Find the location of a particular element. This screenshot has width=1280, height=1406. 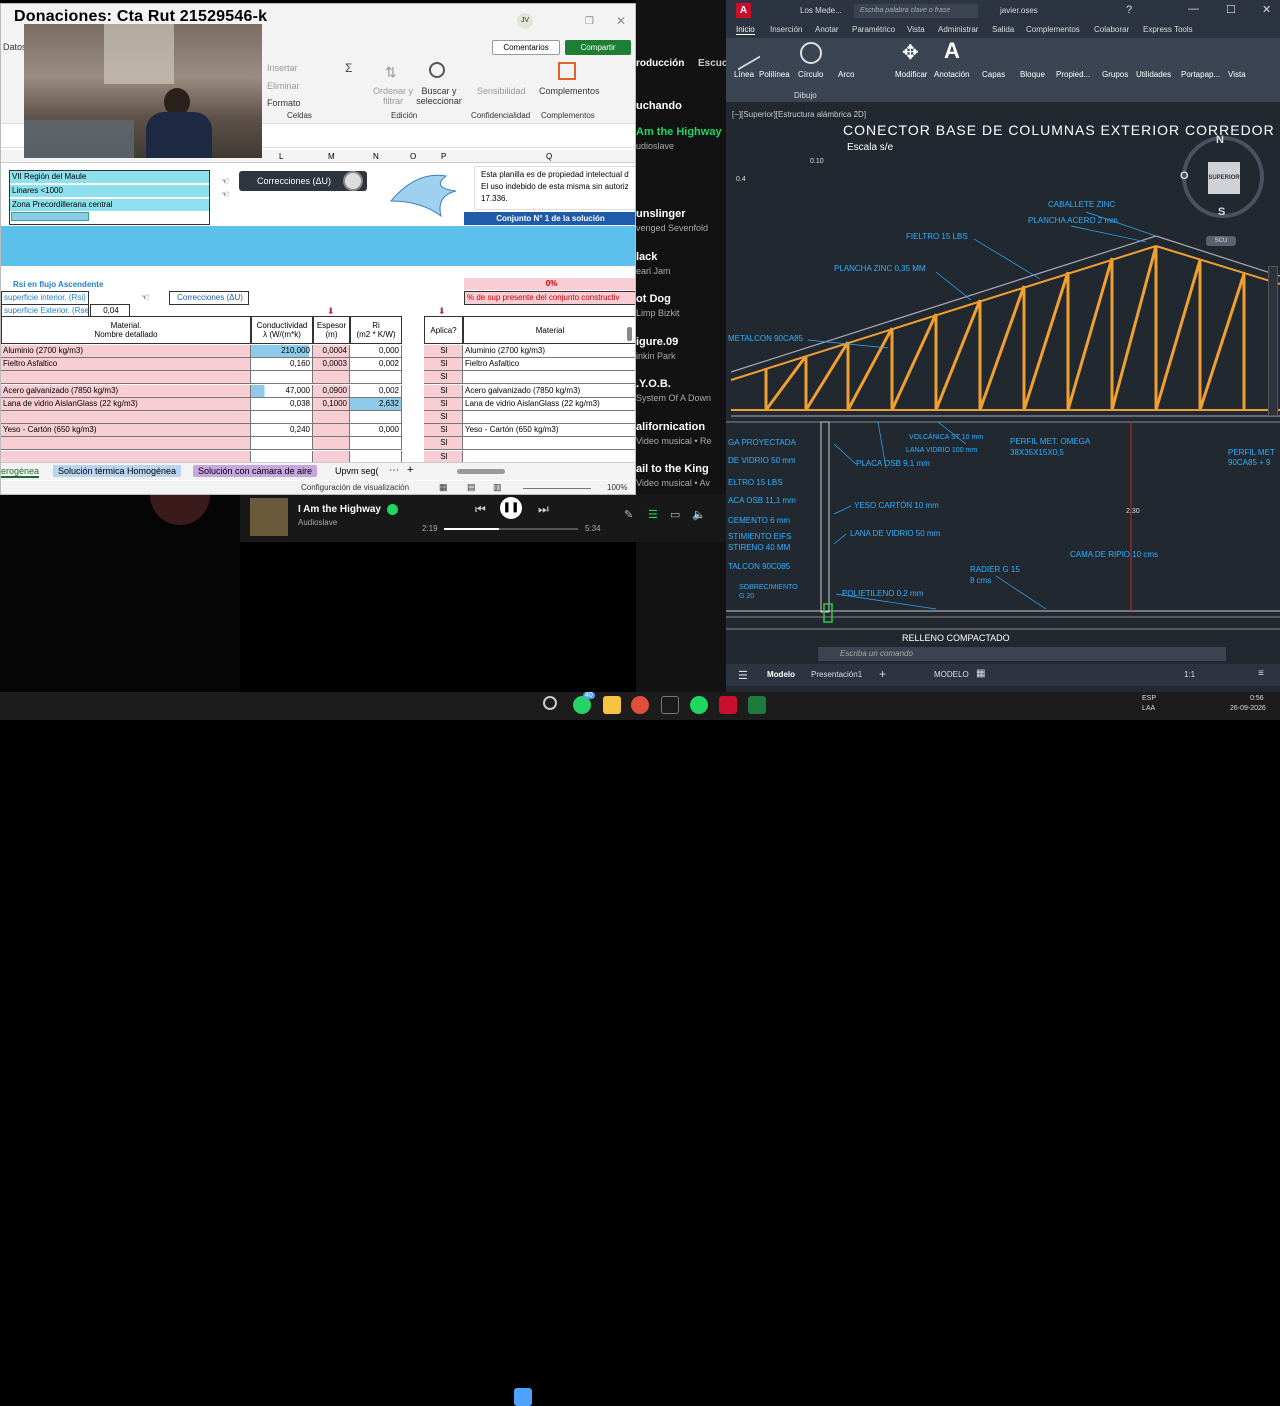

compartir-button: Compartir is located at coordinates (598, 47).